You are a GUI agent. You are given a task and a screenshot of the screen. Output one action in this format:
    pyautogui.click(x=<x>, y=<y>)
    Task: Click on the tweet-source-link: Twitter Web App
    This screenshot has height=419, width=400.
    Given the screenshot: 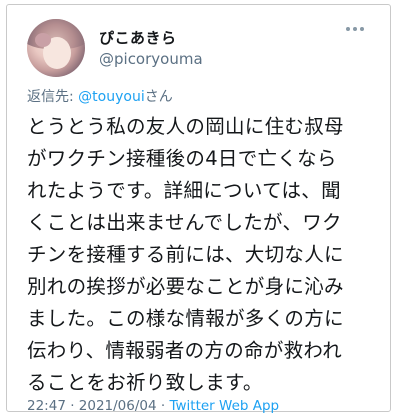 What is the action you would take?
    pyautogui.click(x=224, y=406)
    